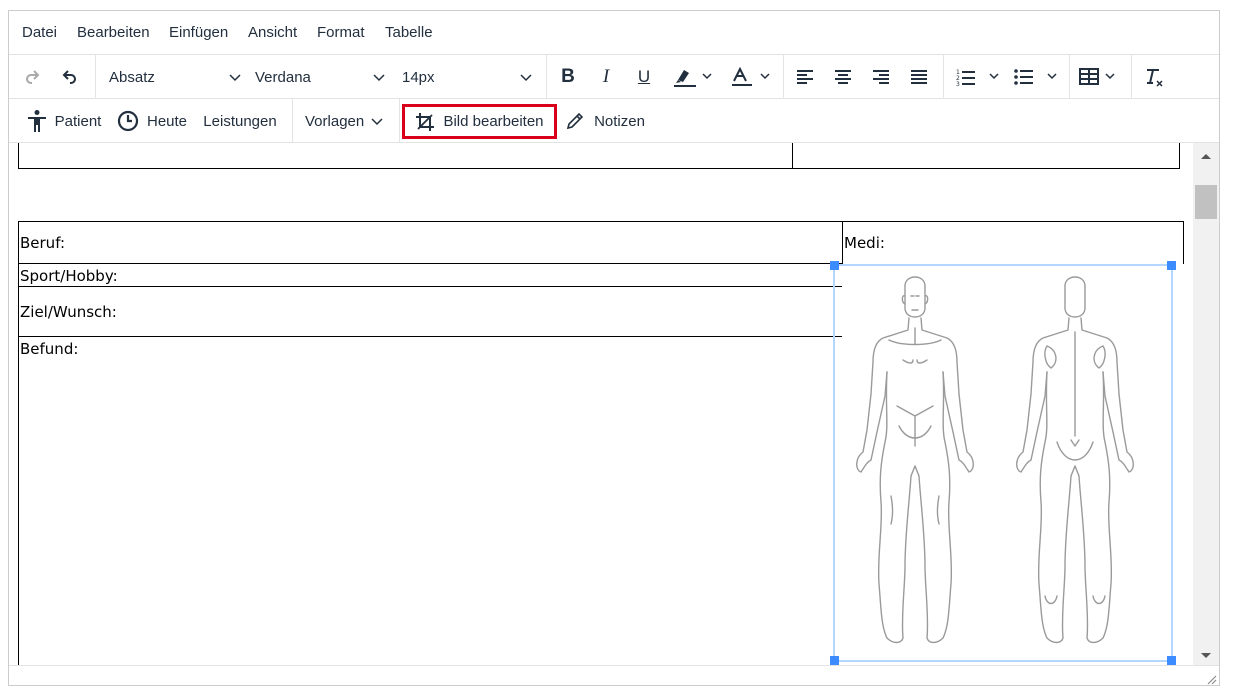 The image size is (1235, 699). What do you see at coordinates (49, 349) in the screenshot?
I see `befund-label: Befund:` at bounding box center [49, 349].